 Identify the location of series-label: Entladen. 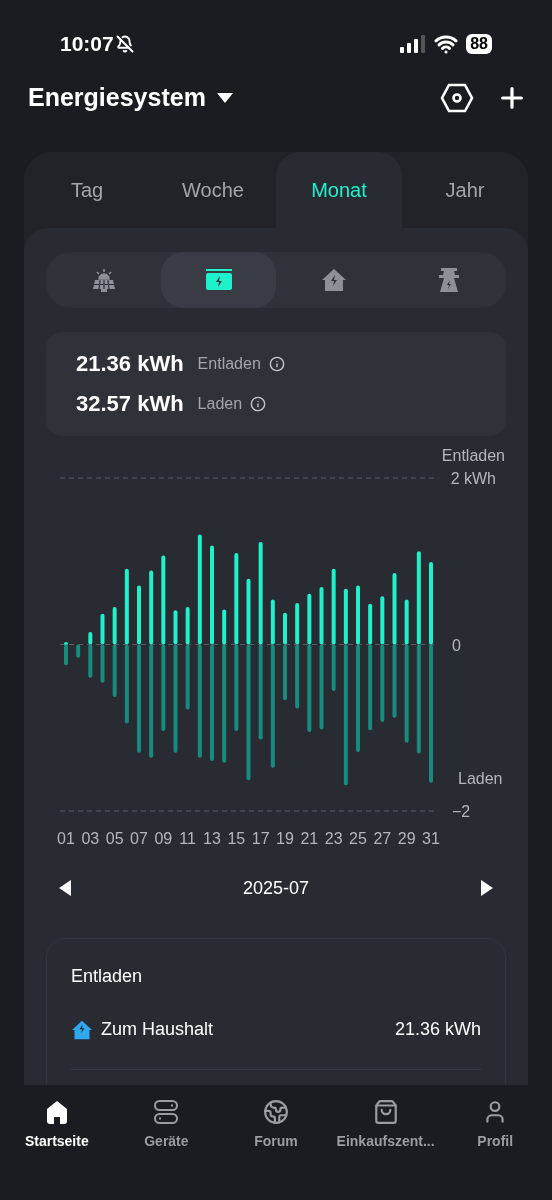
(473, 455).